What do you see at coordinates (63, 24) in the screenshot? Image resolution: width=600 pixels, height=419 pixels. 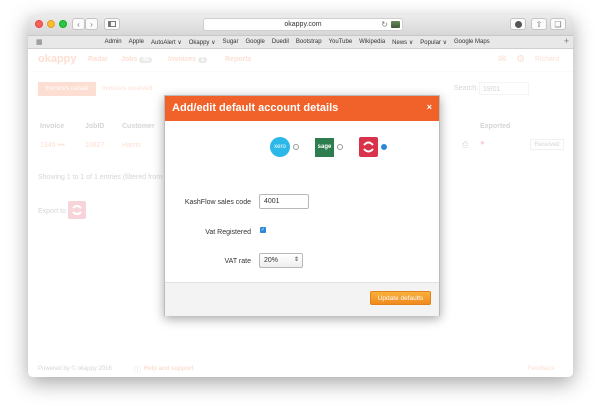 I see `zoom-window-button` at bounding box center [63, 24].